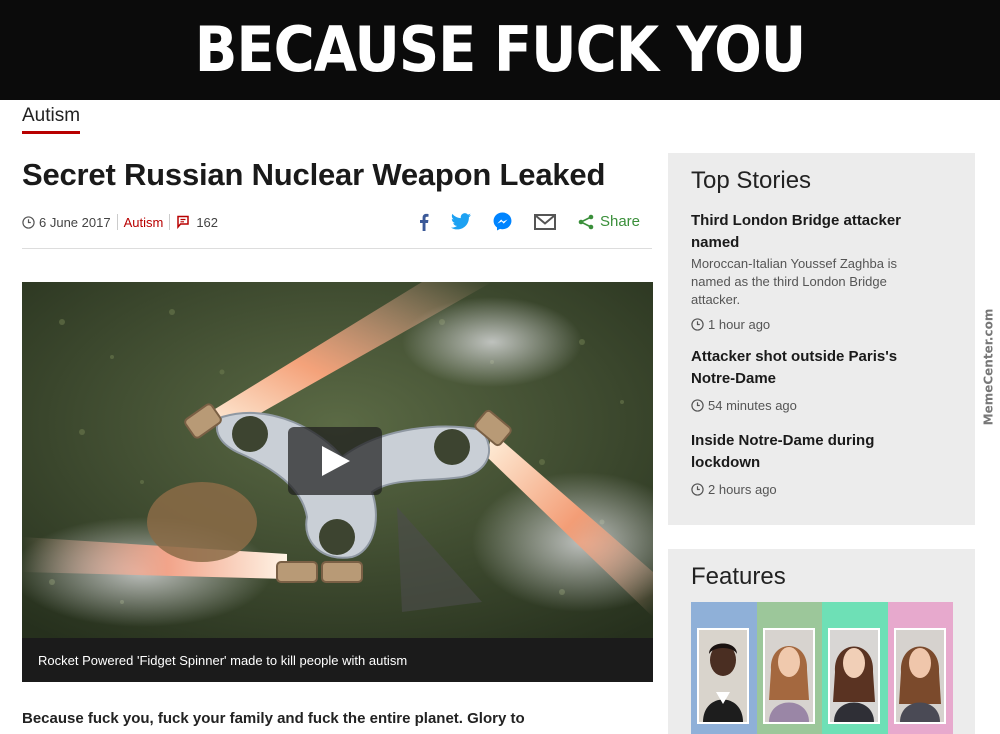  Describe the element at coordinates (619, 221) in the screenshot. I see `share-label: Share` at that location.